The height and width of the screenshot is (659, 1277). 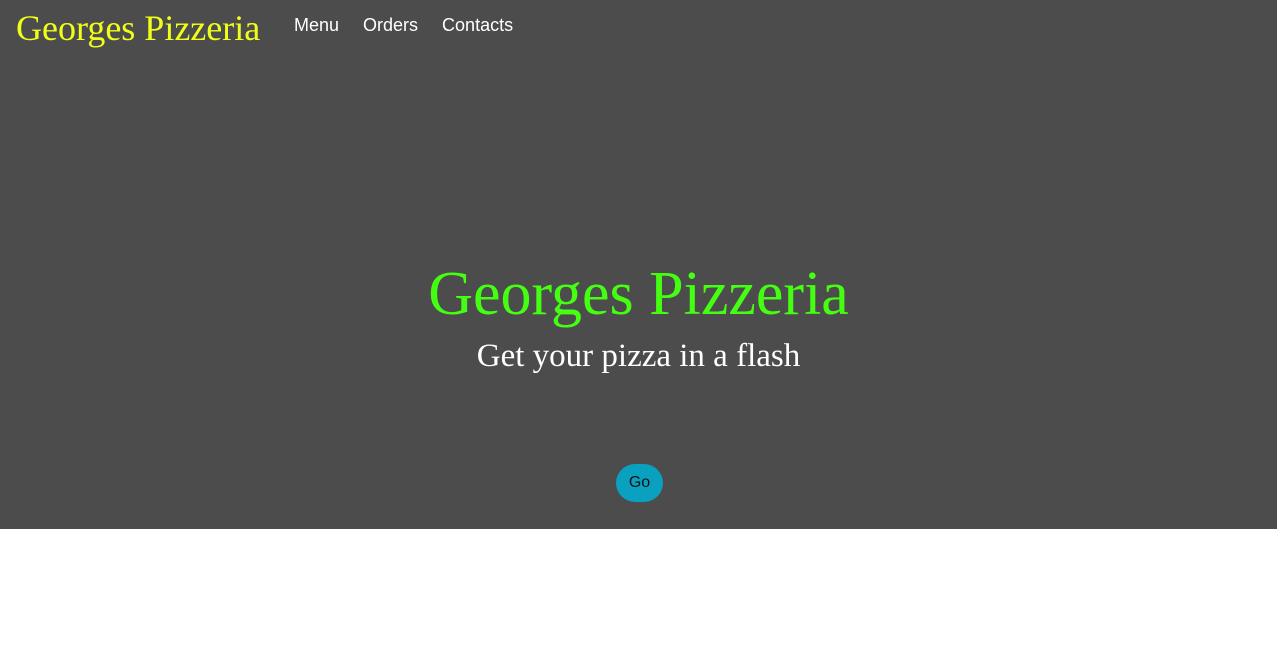 What do you see at coordinates (638, 294) in the screenshot?
I see `hero-title: Georges Pizzeria` at bounding box center [638, 294].